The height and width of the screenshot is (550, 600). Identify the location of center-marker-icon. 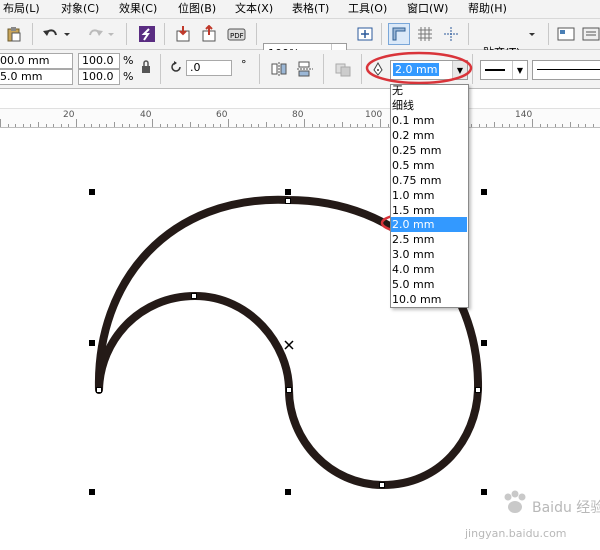
(289, 345).